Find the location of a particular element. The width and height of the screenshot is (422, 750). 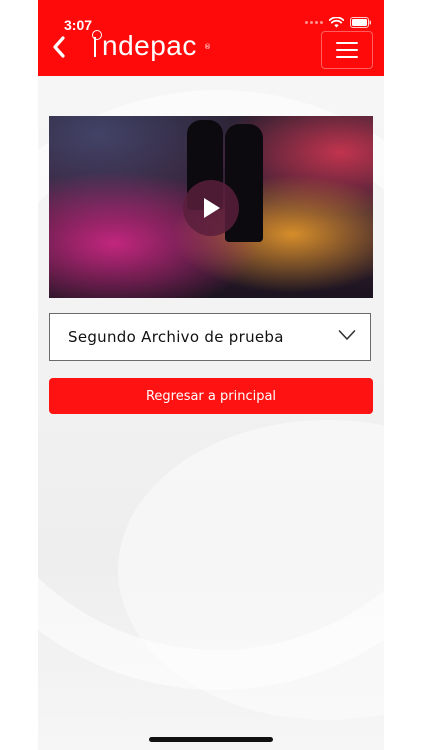

play-button is located at coordinates (211, 208).